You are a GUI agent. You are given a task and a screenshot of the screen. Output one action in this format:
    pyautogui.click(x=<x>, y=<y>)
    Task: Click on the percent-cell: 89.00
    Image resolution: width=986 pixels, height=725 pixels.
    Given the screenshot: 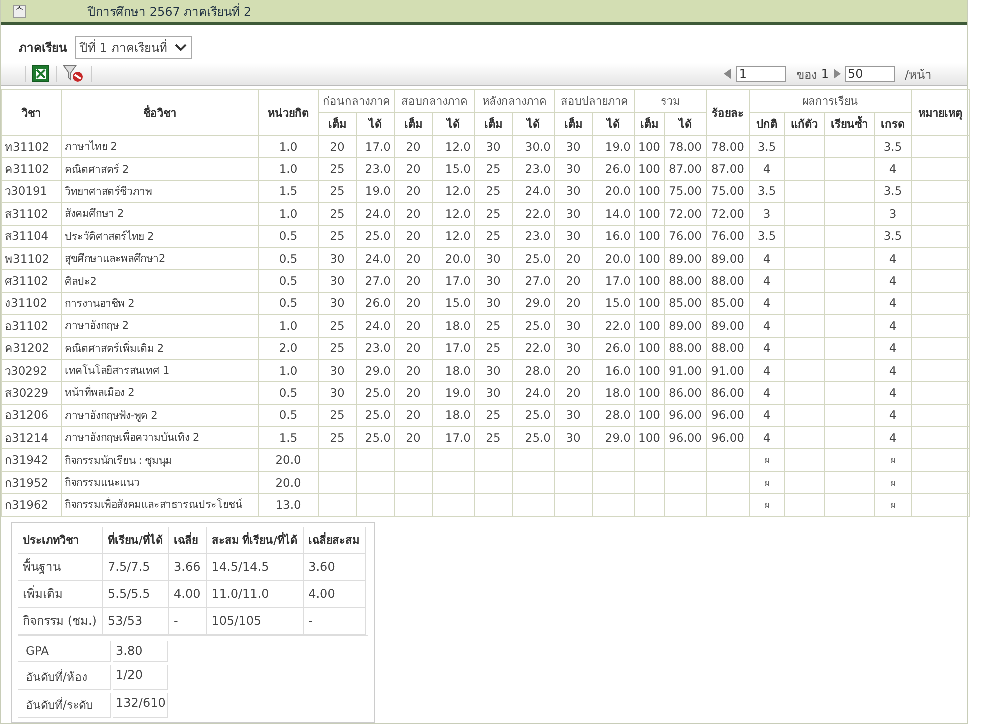 What is the action you would take?
    pyautogui.click(x=728, y=259)
    